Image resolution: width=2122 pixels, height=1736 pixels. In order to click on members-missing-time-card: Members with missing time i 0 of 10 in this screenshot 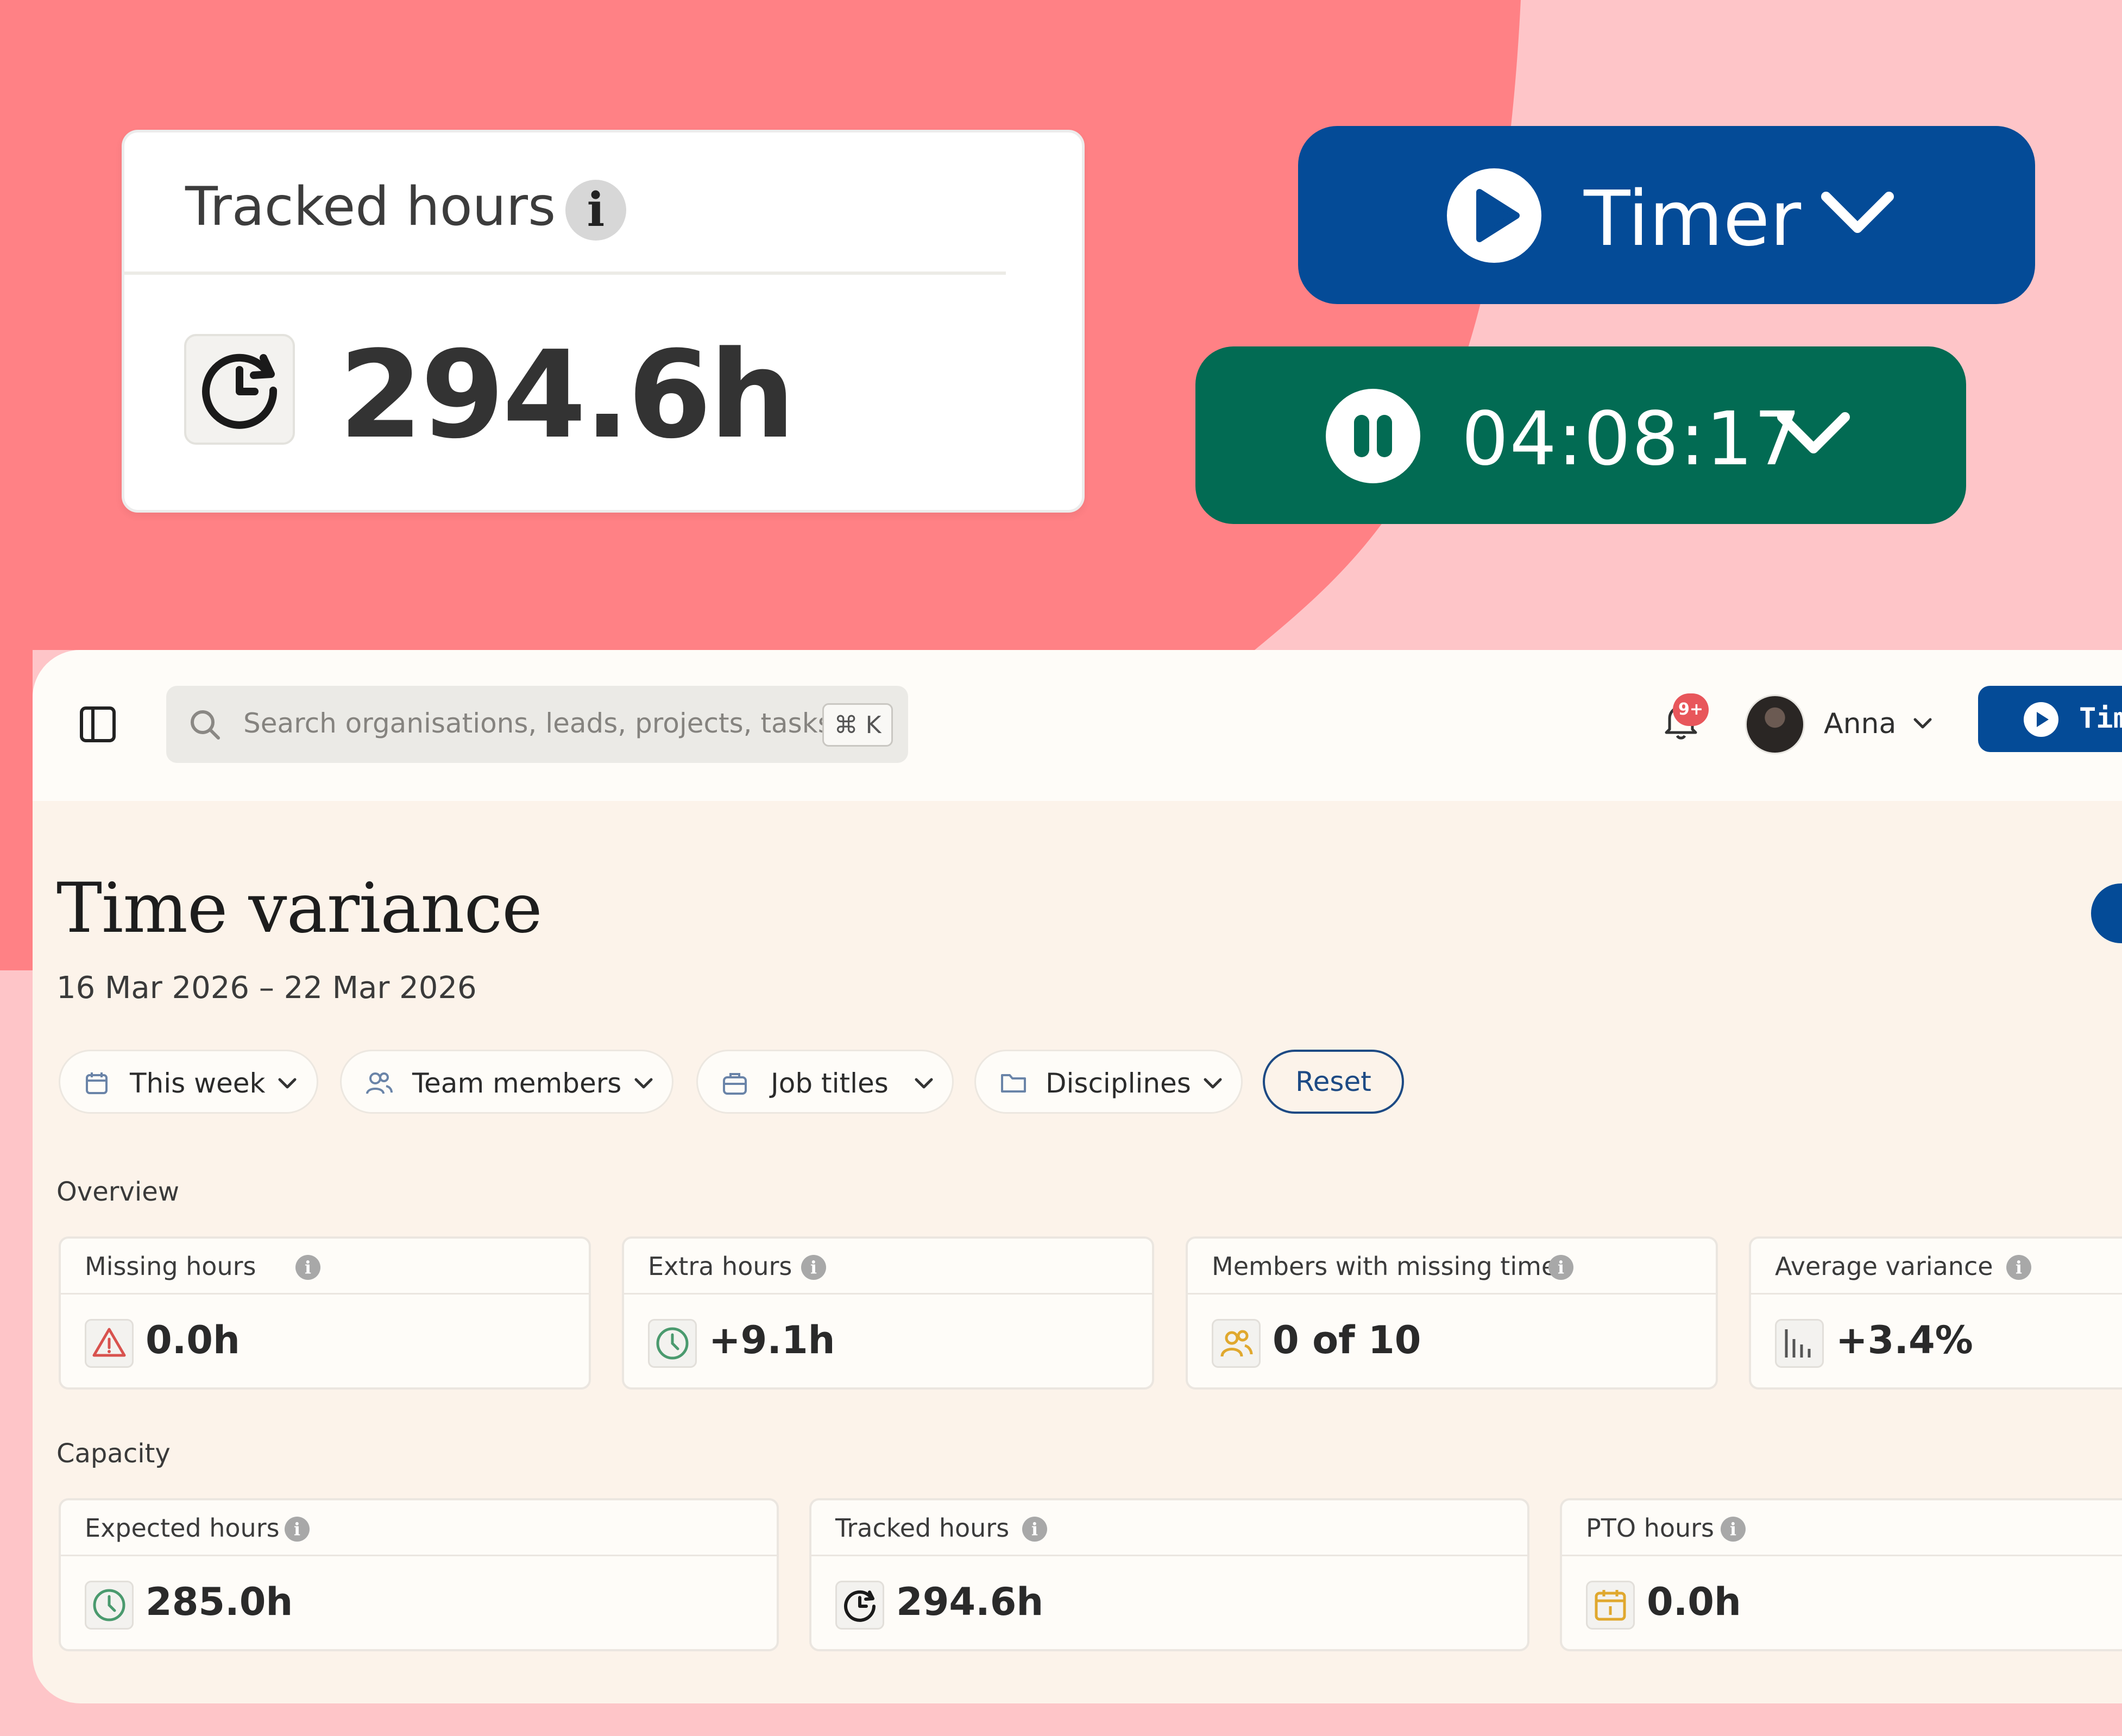, I will do `click(1452, 1313)`.